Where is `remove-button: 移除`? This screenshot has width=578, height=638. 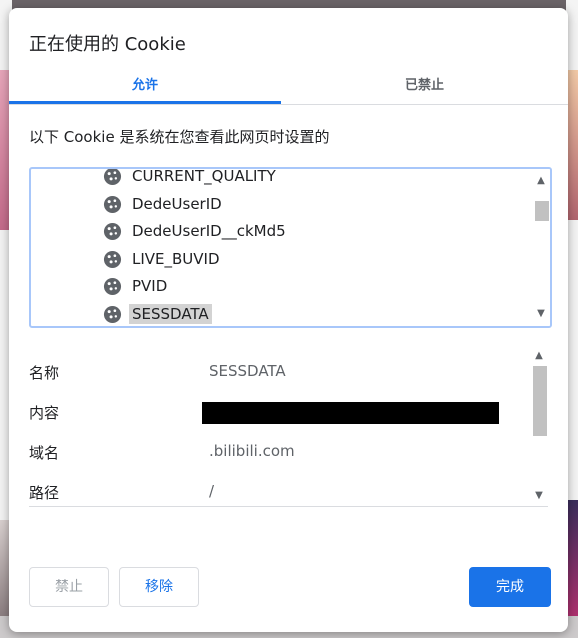 remove-button: 移除 is located at coordinates (159, 587).